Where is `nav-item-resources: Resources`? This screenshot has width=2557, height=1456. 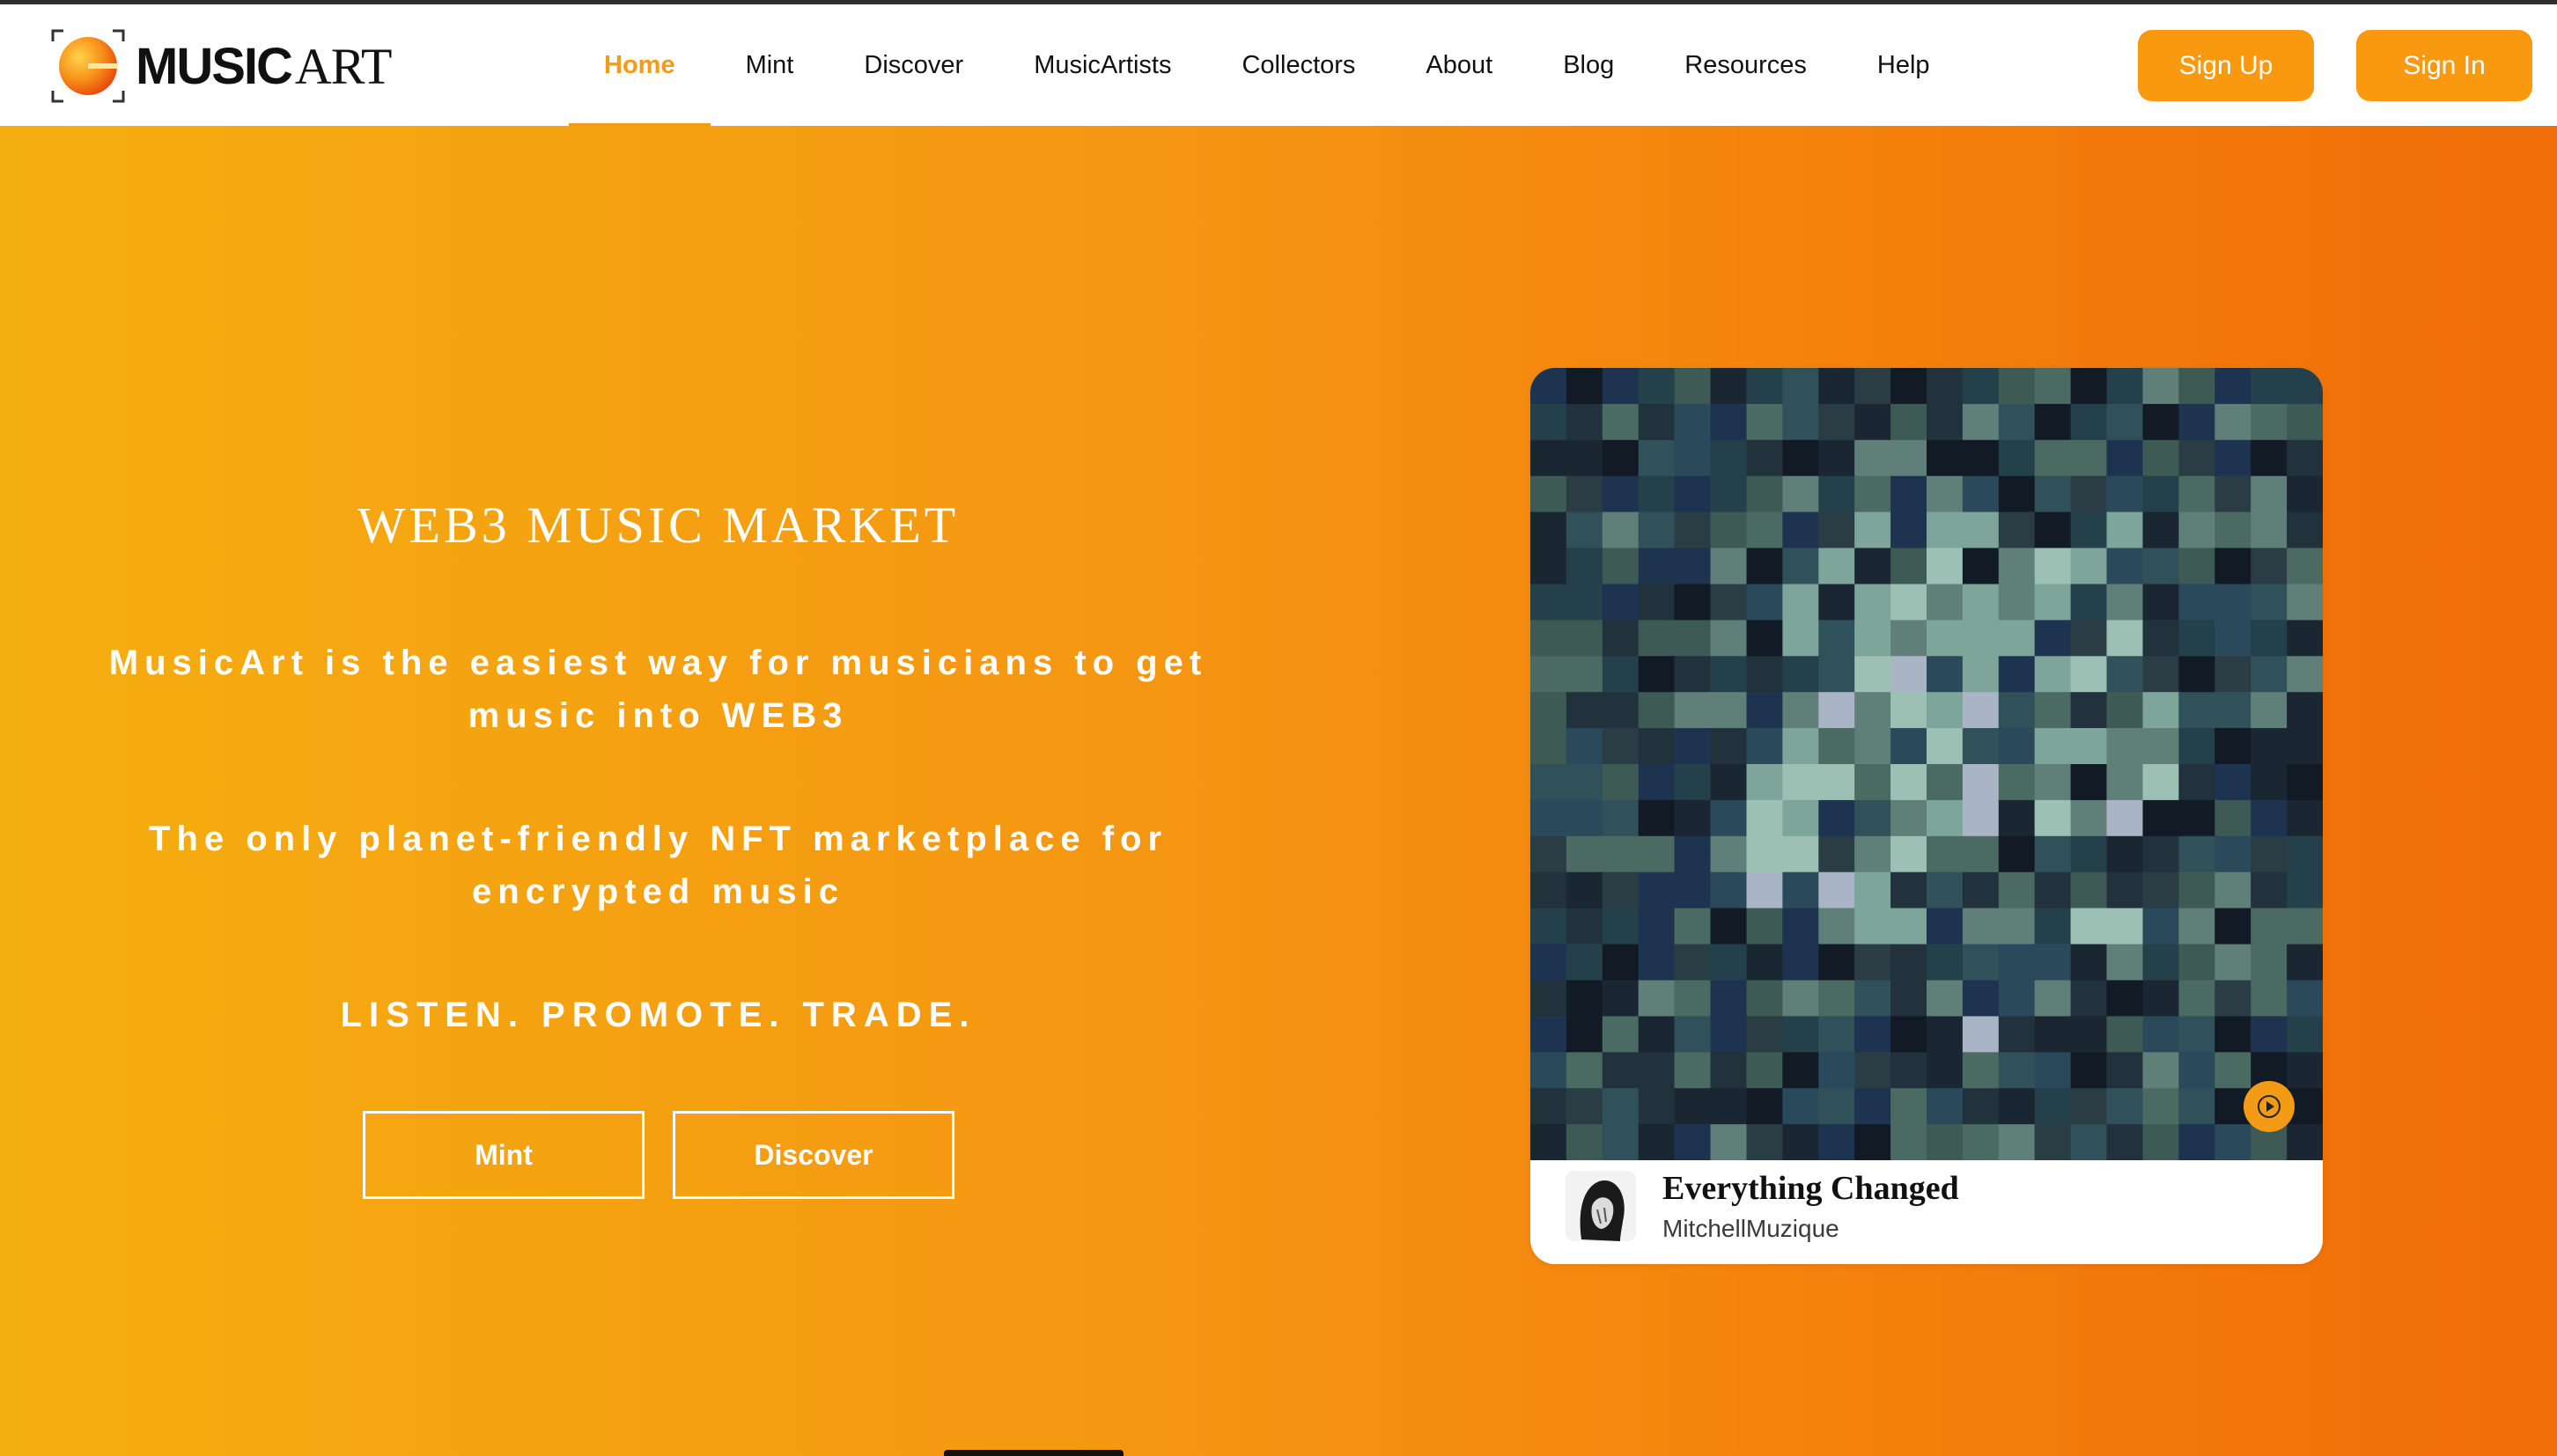
nav-item-resources: Resources is located at coordinates (1745, 65).